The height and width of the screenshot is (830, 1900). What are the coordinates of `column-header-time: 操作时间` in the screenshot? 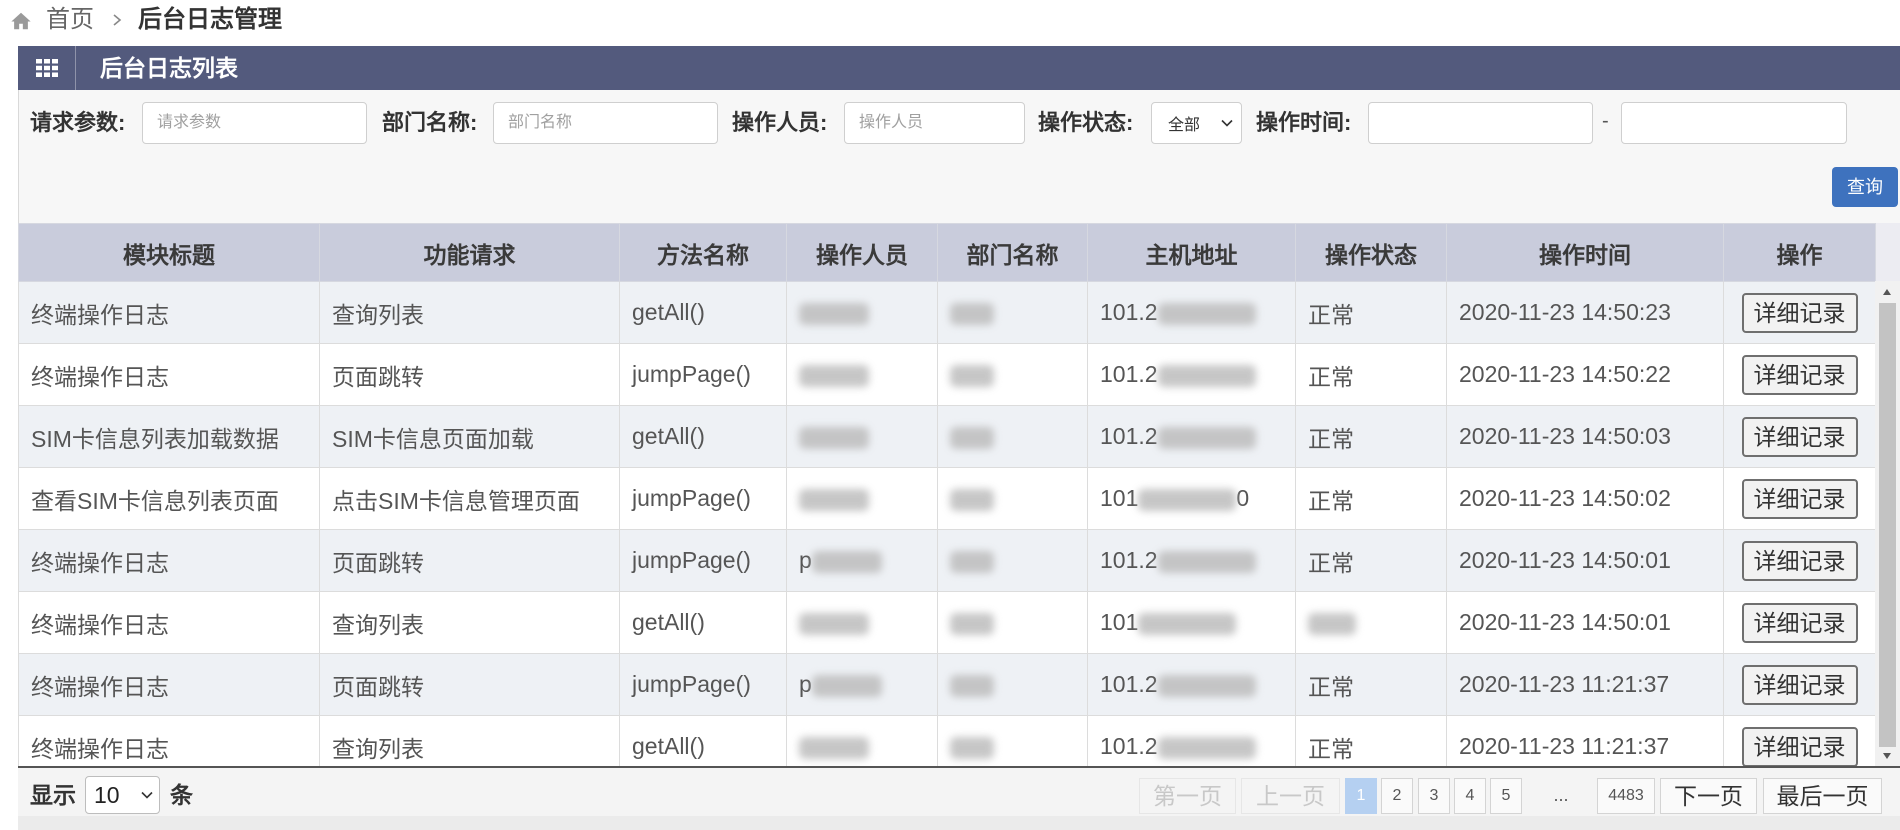 It's located at (1585, 252).